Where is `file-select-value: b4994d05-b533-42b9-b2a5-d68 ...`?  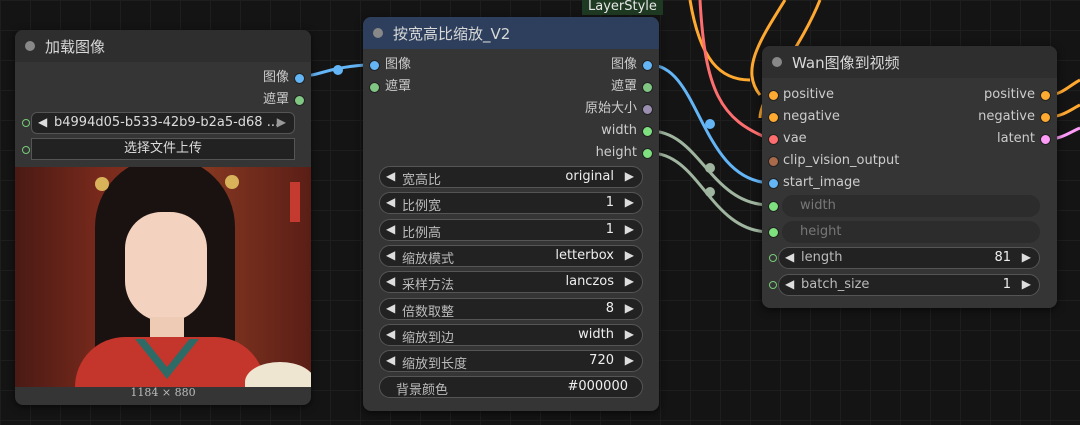
file-select-value: b4994d05-b533-42b9-b2a5-d68 ... is located at coordinates (167, 122).